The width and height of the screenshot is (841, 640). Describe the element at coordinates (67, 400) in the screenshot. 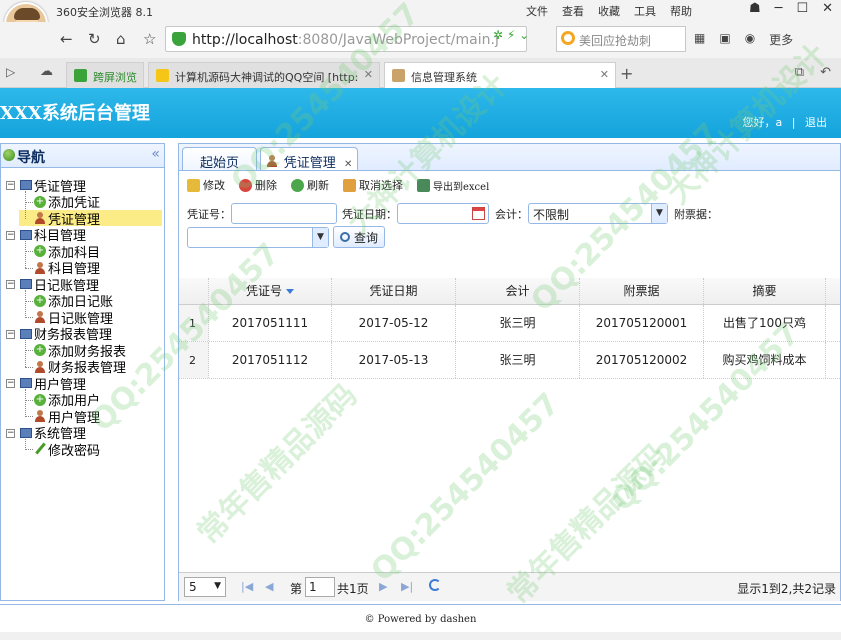

I see `sidebar-item: + 添加用户` at that location.